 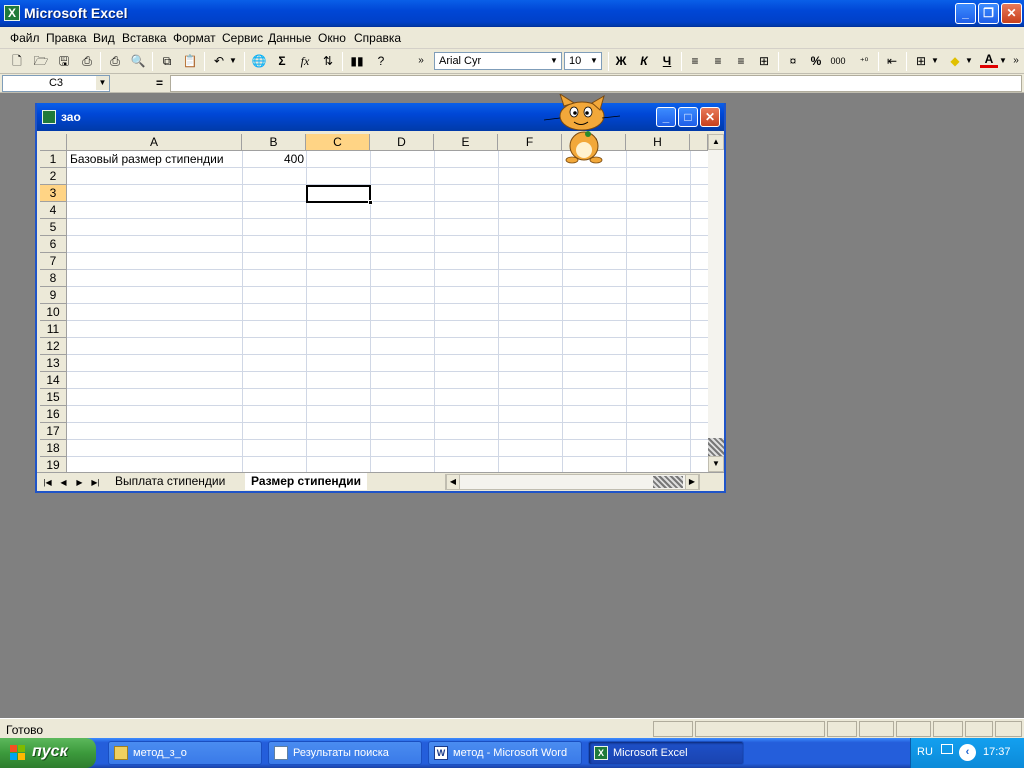 What do you see at coordinates (25, 38) in the screenshot?
I see `menu-file: Файл` at bounding box center [25, 38].